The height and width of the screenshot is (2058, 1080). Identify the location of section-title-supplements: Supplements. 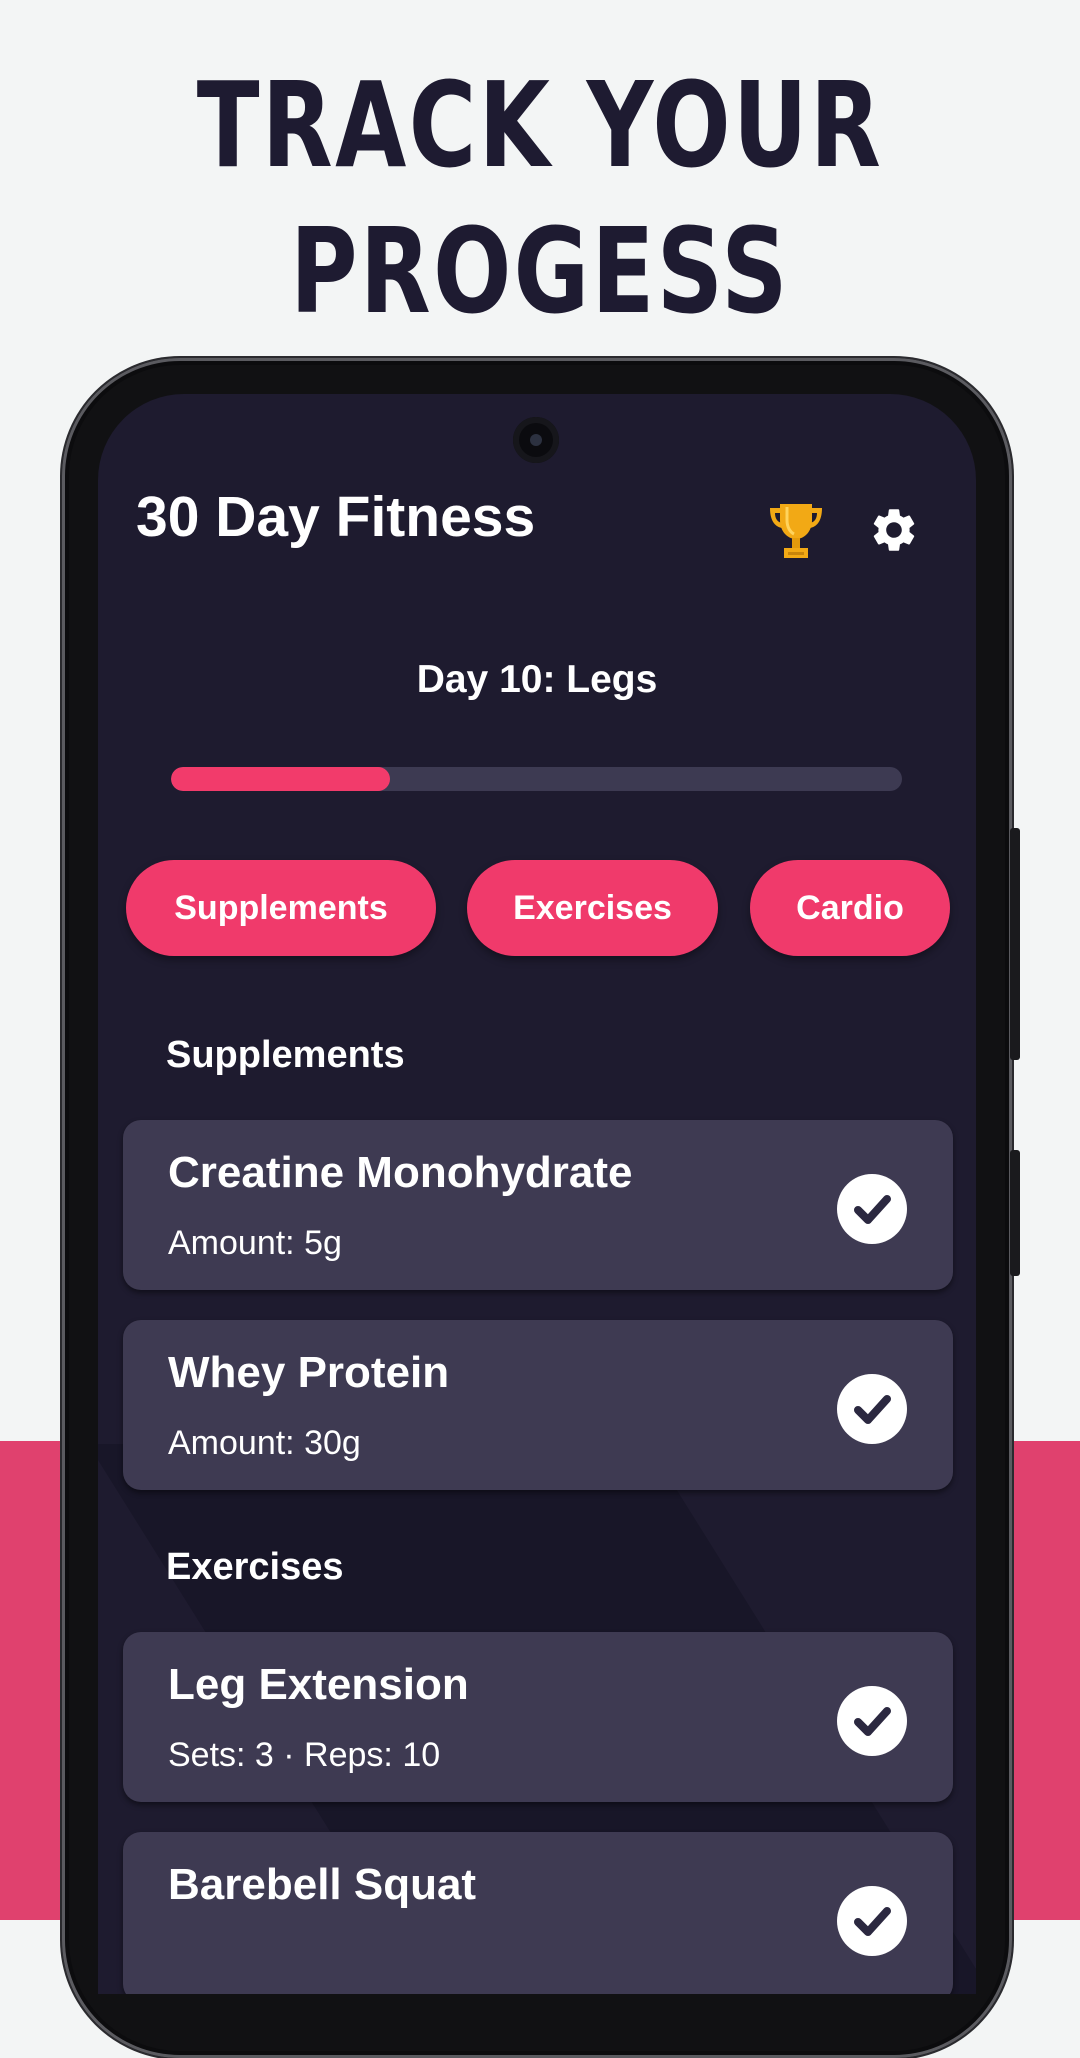
(285, 1055).